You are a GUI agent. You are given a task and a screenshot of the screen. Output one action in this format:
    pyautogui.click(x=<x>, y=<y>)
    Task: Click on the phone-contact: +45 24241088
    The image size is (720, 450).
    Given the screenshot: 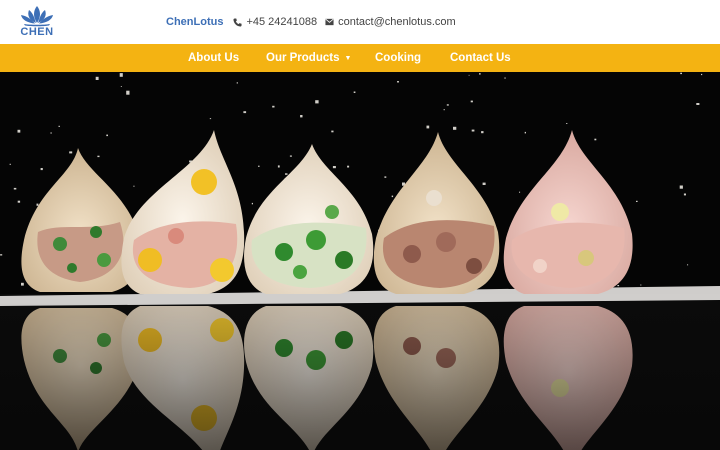 What is the action you would take?
    pyautogui.click(x=275, y=22)
    